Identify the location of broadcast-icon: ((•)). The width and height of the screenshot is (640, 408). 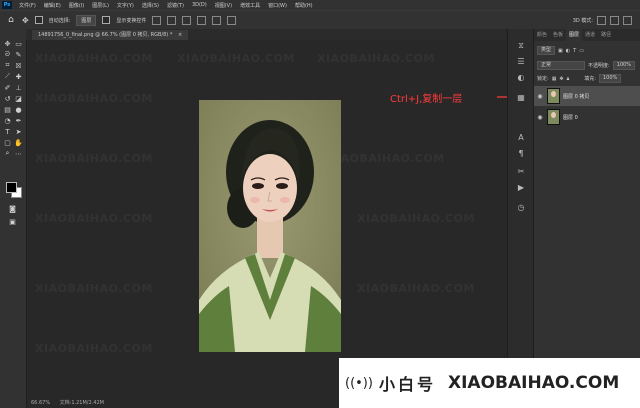
(359, 383).